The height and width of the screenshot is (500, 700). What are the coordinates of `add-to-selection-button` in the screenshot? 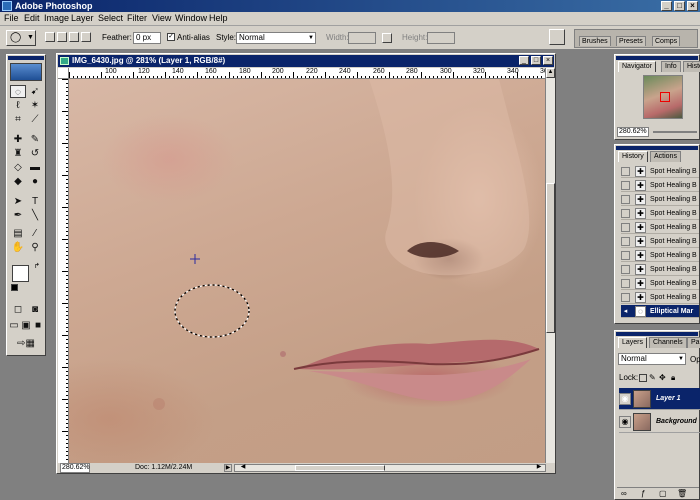 It's located at (62, 37).